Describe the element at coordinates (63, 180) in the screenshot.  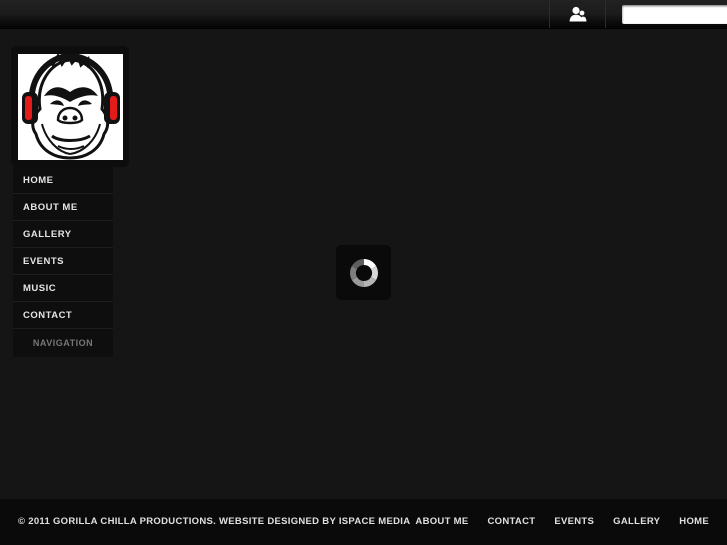
I see `nav-item-home: HOME` at that location.